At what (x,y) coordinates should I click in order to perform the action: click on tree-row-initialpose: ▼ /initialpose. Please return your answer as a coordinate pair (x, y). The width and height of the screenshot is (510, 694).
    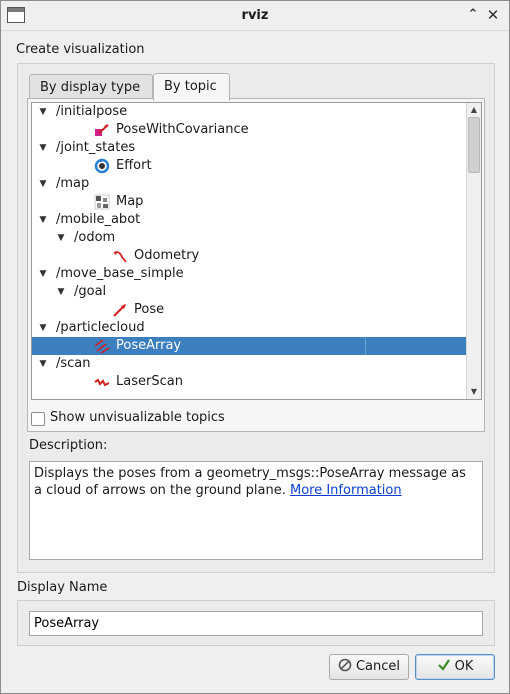
    Looking at the image, I should click on (249, 112).